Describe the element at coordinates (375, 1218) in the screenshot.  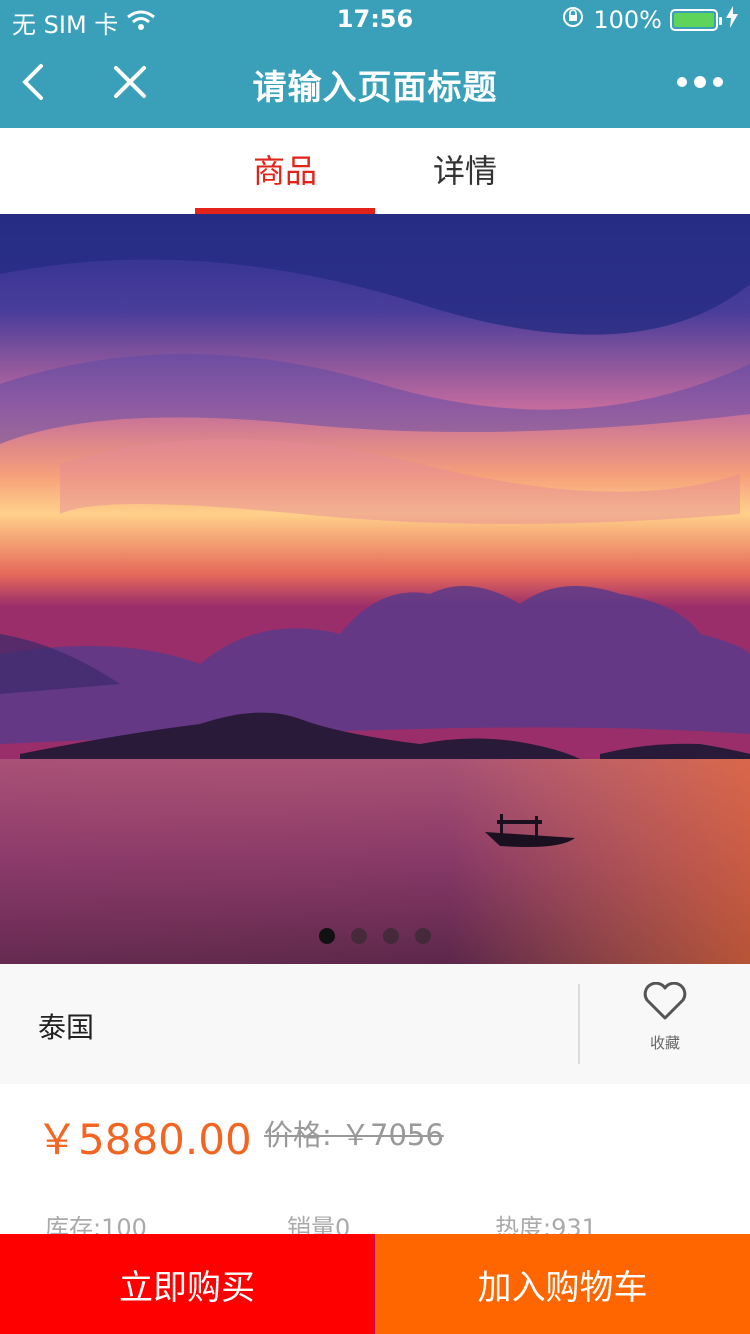
I see `stats-row: 库存:100 销量0 热度:931` at that location.